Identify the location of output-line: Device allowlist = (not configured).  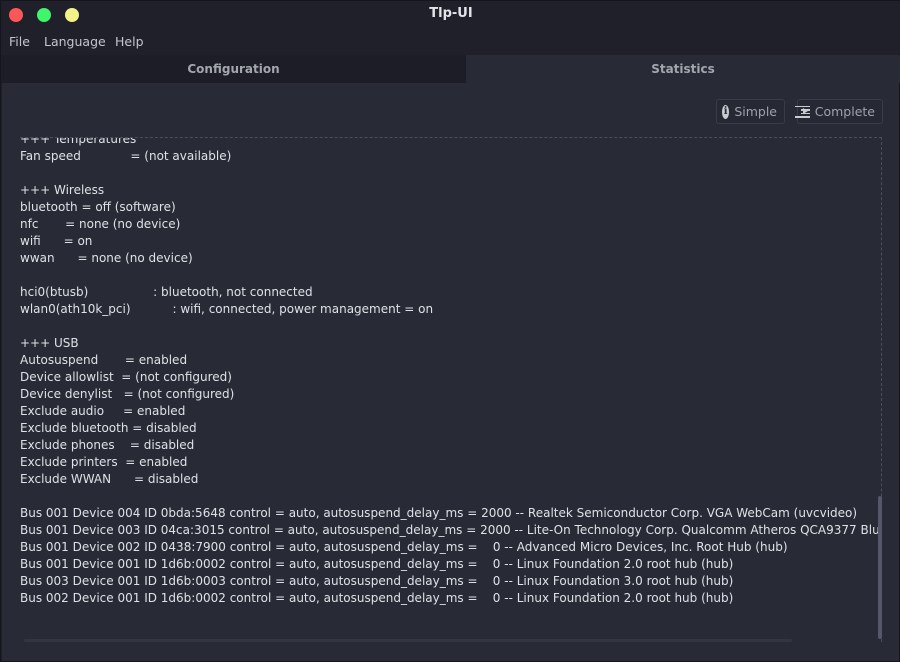
(126, 377).